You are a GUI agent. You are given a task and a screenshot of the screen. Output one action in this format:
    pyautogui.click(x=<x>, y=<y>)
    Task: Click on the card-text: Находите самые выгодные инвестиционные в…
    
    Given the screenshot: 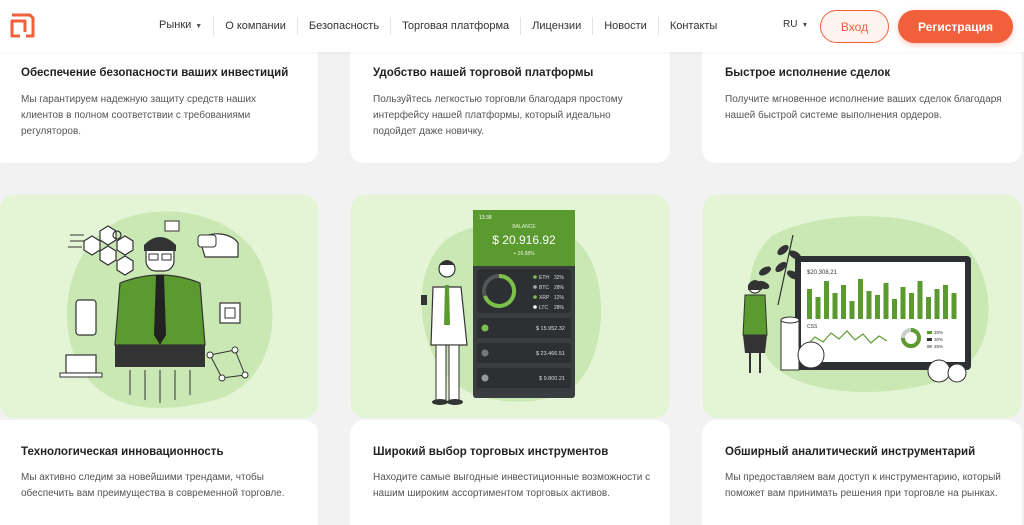 What is the action you would take?
    pyautogui.click(x=512, y=485)
    